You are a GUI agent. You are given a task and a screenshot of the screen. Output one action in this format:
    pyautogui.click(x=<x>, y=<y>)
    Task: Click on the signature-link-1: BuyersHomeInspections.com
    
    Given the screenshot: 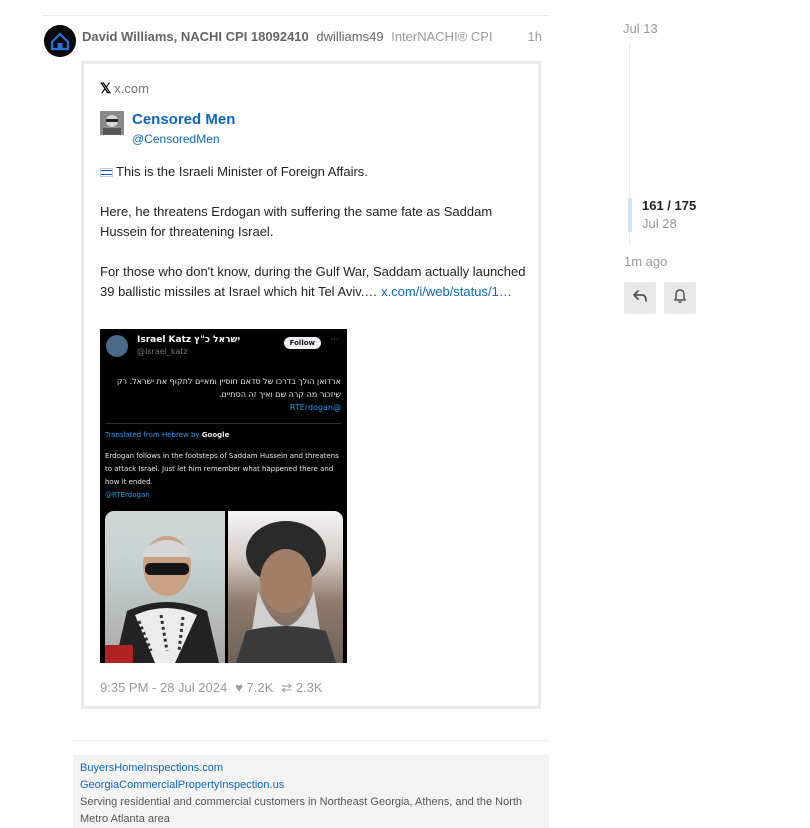 What is the action you would take?
    pyautogui.click(x=311, y=768)
    